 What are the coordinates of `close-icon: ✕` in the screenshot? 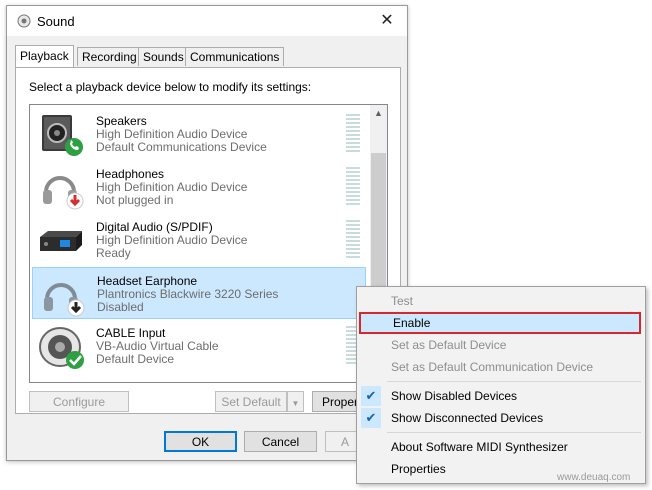 It's located at (387, 20).